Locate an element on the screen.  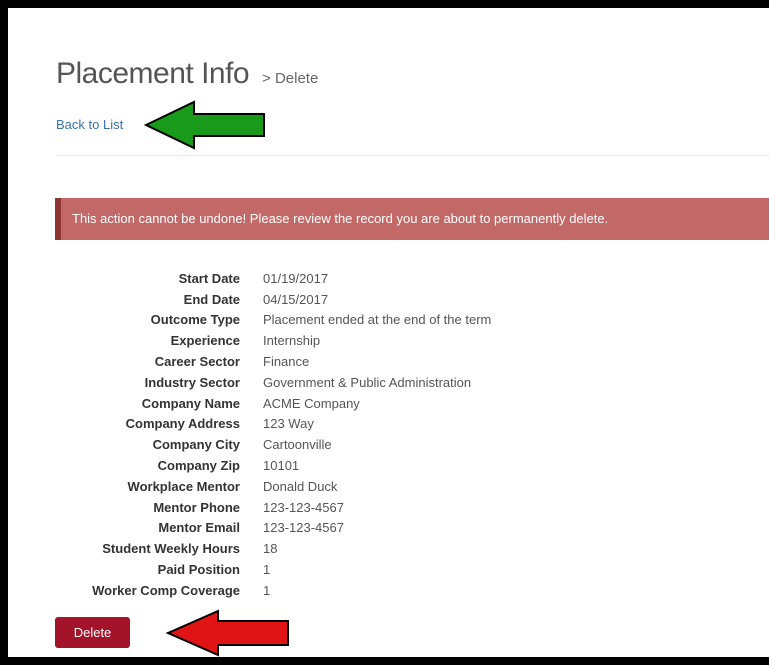
detail-label: Industry Sector is located at coordinates (192, 382).